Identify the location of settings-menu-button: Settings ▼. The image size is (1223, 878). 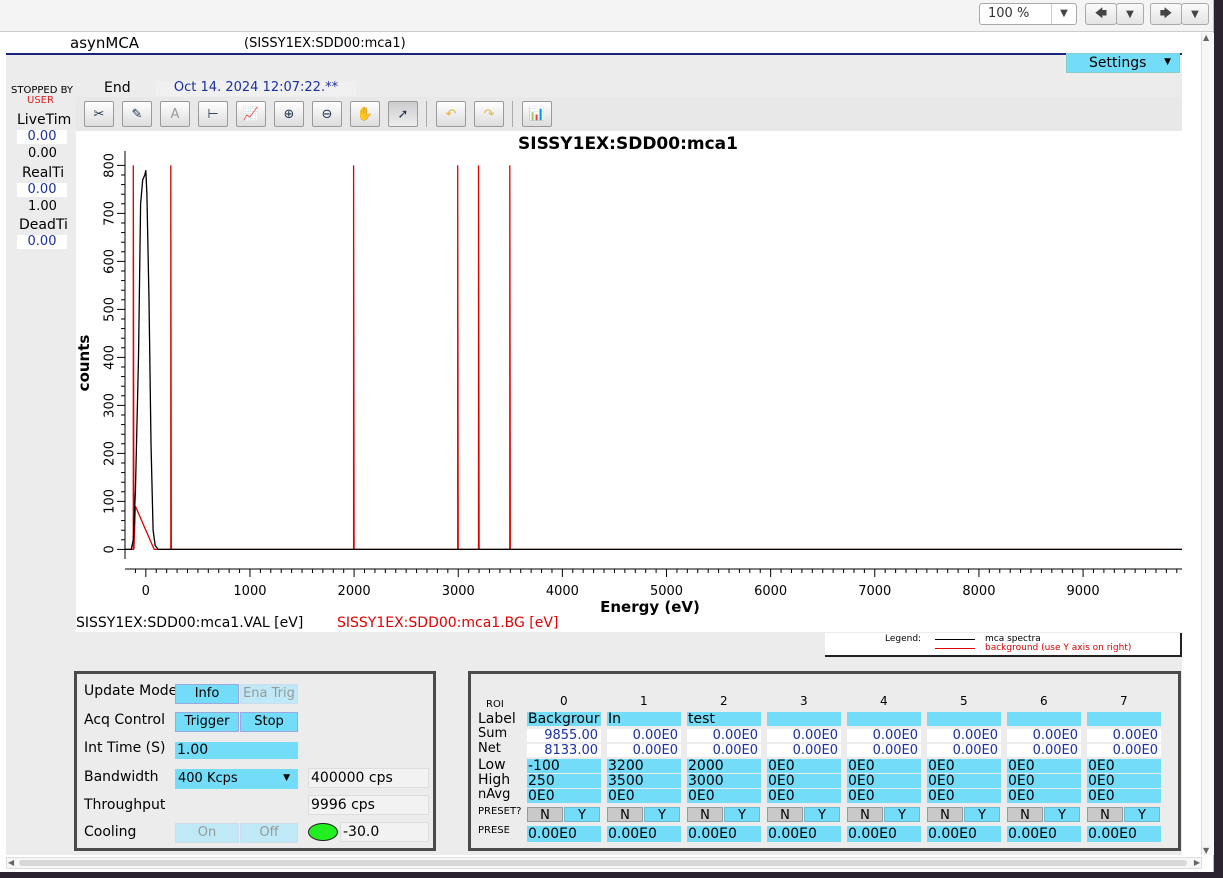
(1123, 63).